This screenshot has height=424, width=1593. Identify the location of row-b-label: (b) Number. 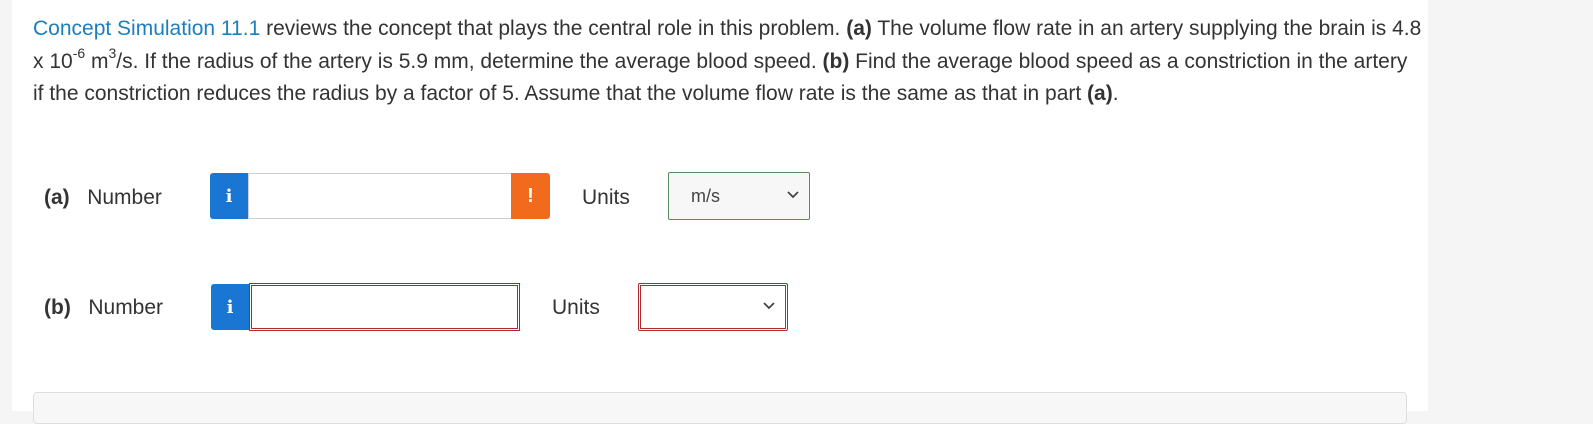
(103, 308).